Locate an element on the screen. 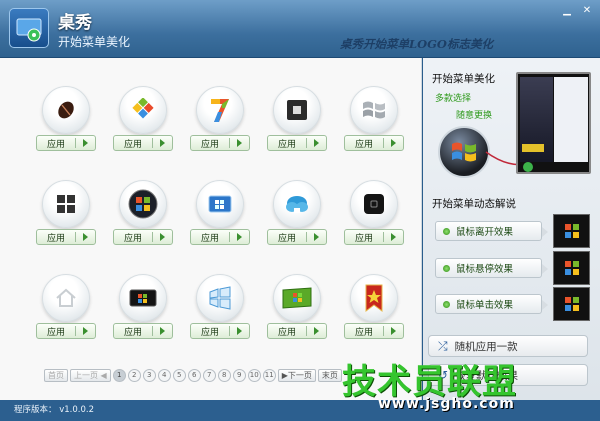 The width and height of the screenshot is (600, 421). mouse-hover-effect-button: 鼠标悬停效果 is located at coordinates (491, 268).